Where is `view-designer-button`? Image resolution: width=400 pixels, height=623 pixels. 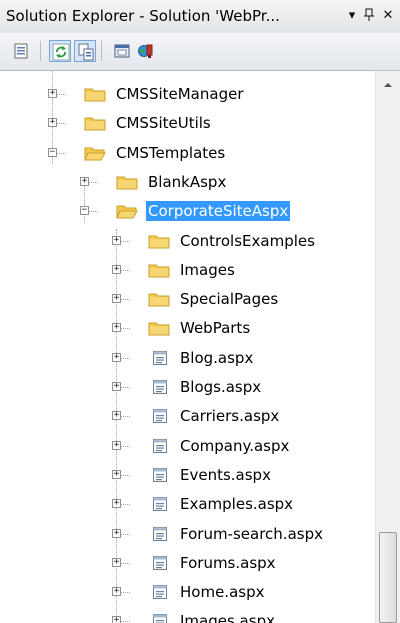
view-designer-button is located at coordinates (122, 51).